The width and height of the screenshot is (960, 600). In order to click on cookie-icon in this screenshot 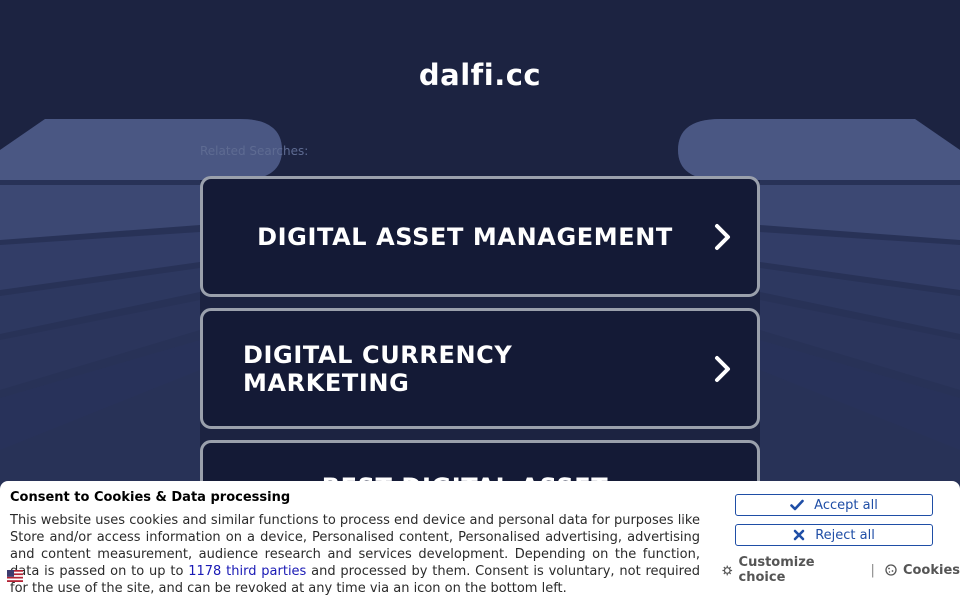, I will do `click(891, 570)`.